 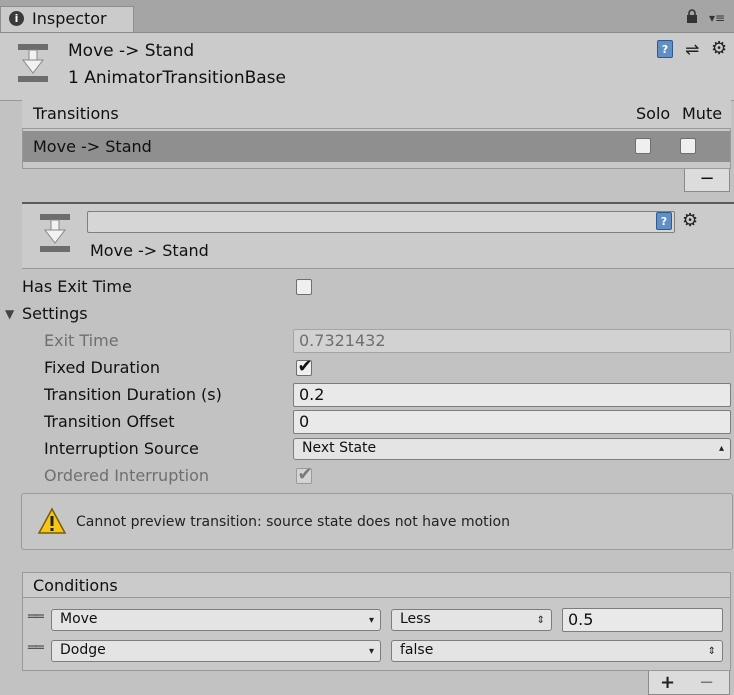 I want to click on solo-column-label: Solo, so click(x=653, y=113).